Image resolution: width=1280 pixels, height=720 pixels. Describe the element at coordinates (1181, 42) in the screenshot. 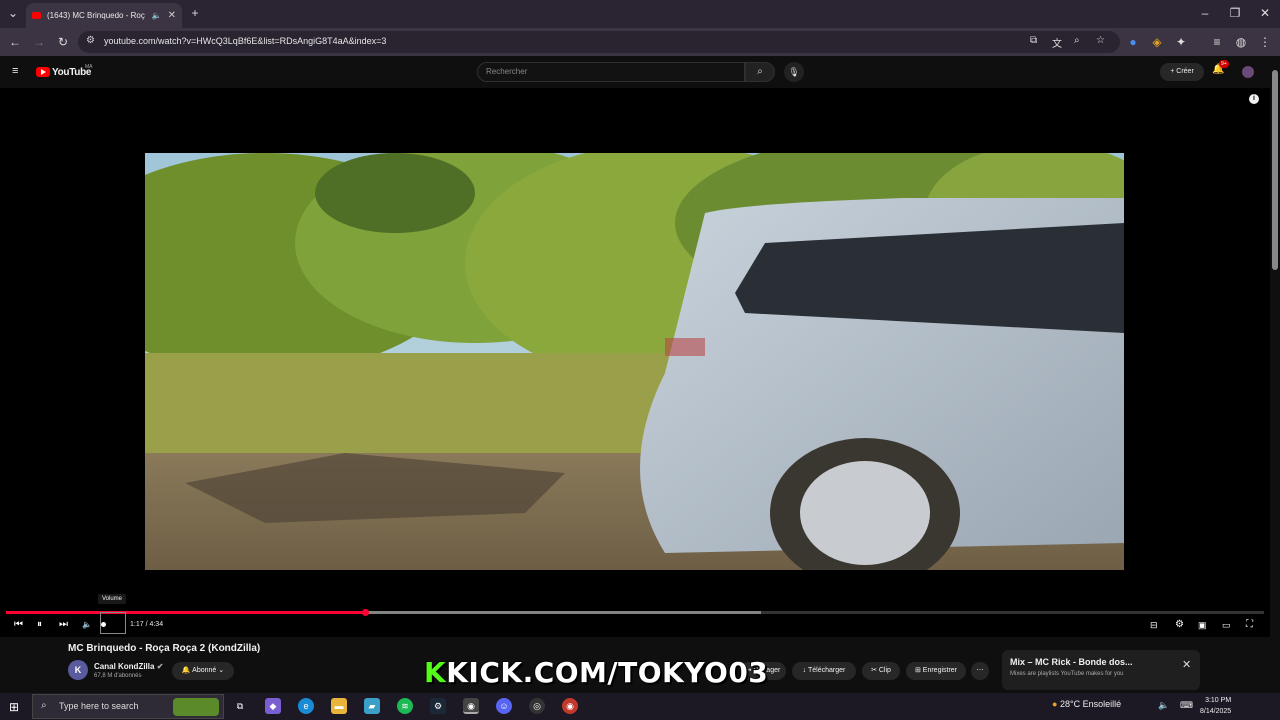

I see `extensions-puzzle-icon: ✦` at that location.